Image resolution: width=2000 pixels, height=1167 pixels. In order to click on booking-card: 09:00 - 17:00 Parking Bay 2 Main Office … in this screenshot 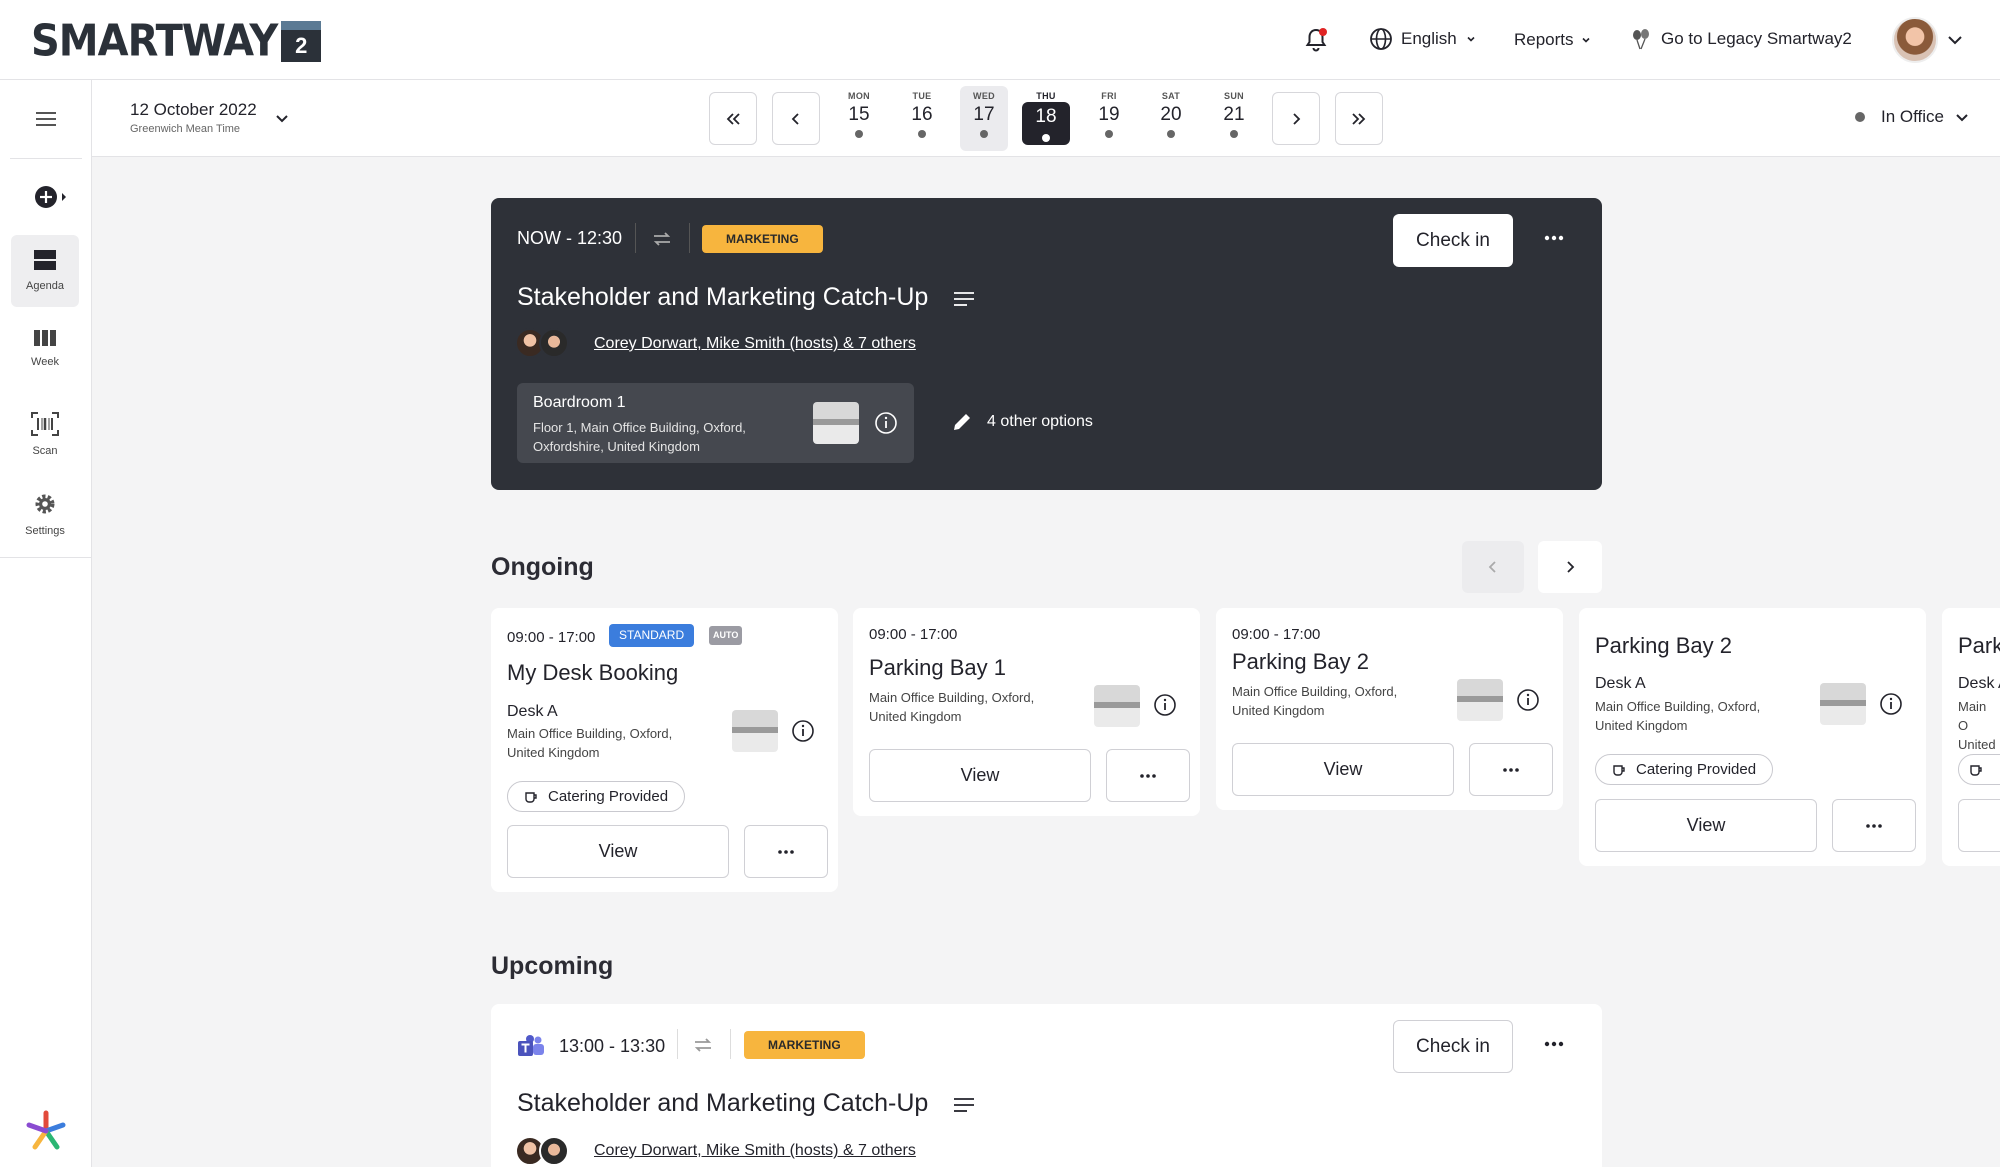, I will do `click(1389, 709)`.